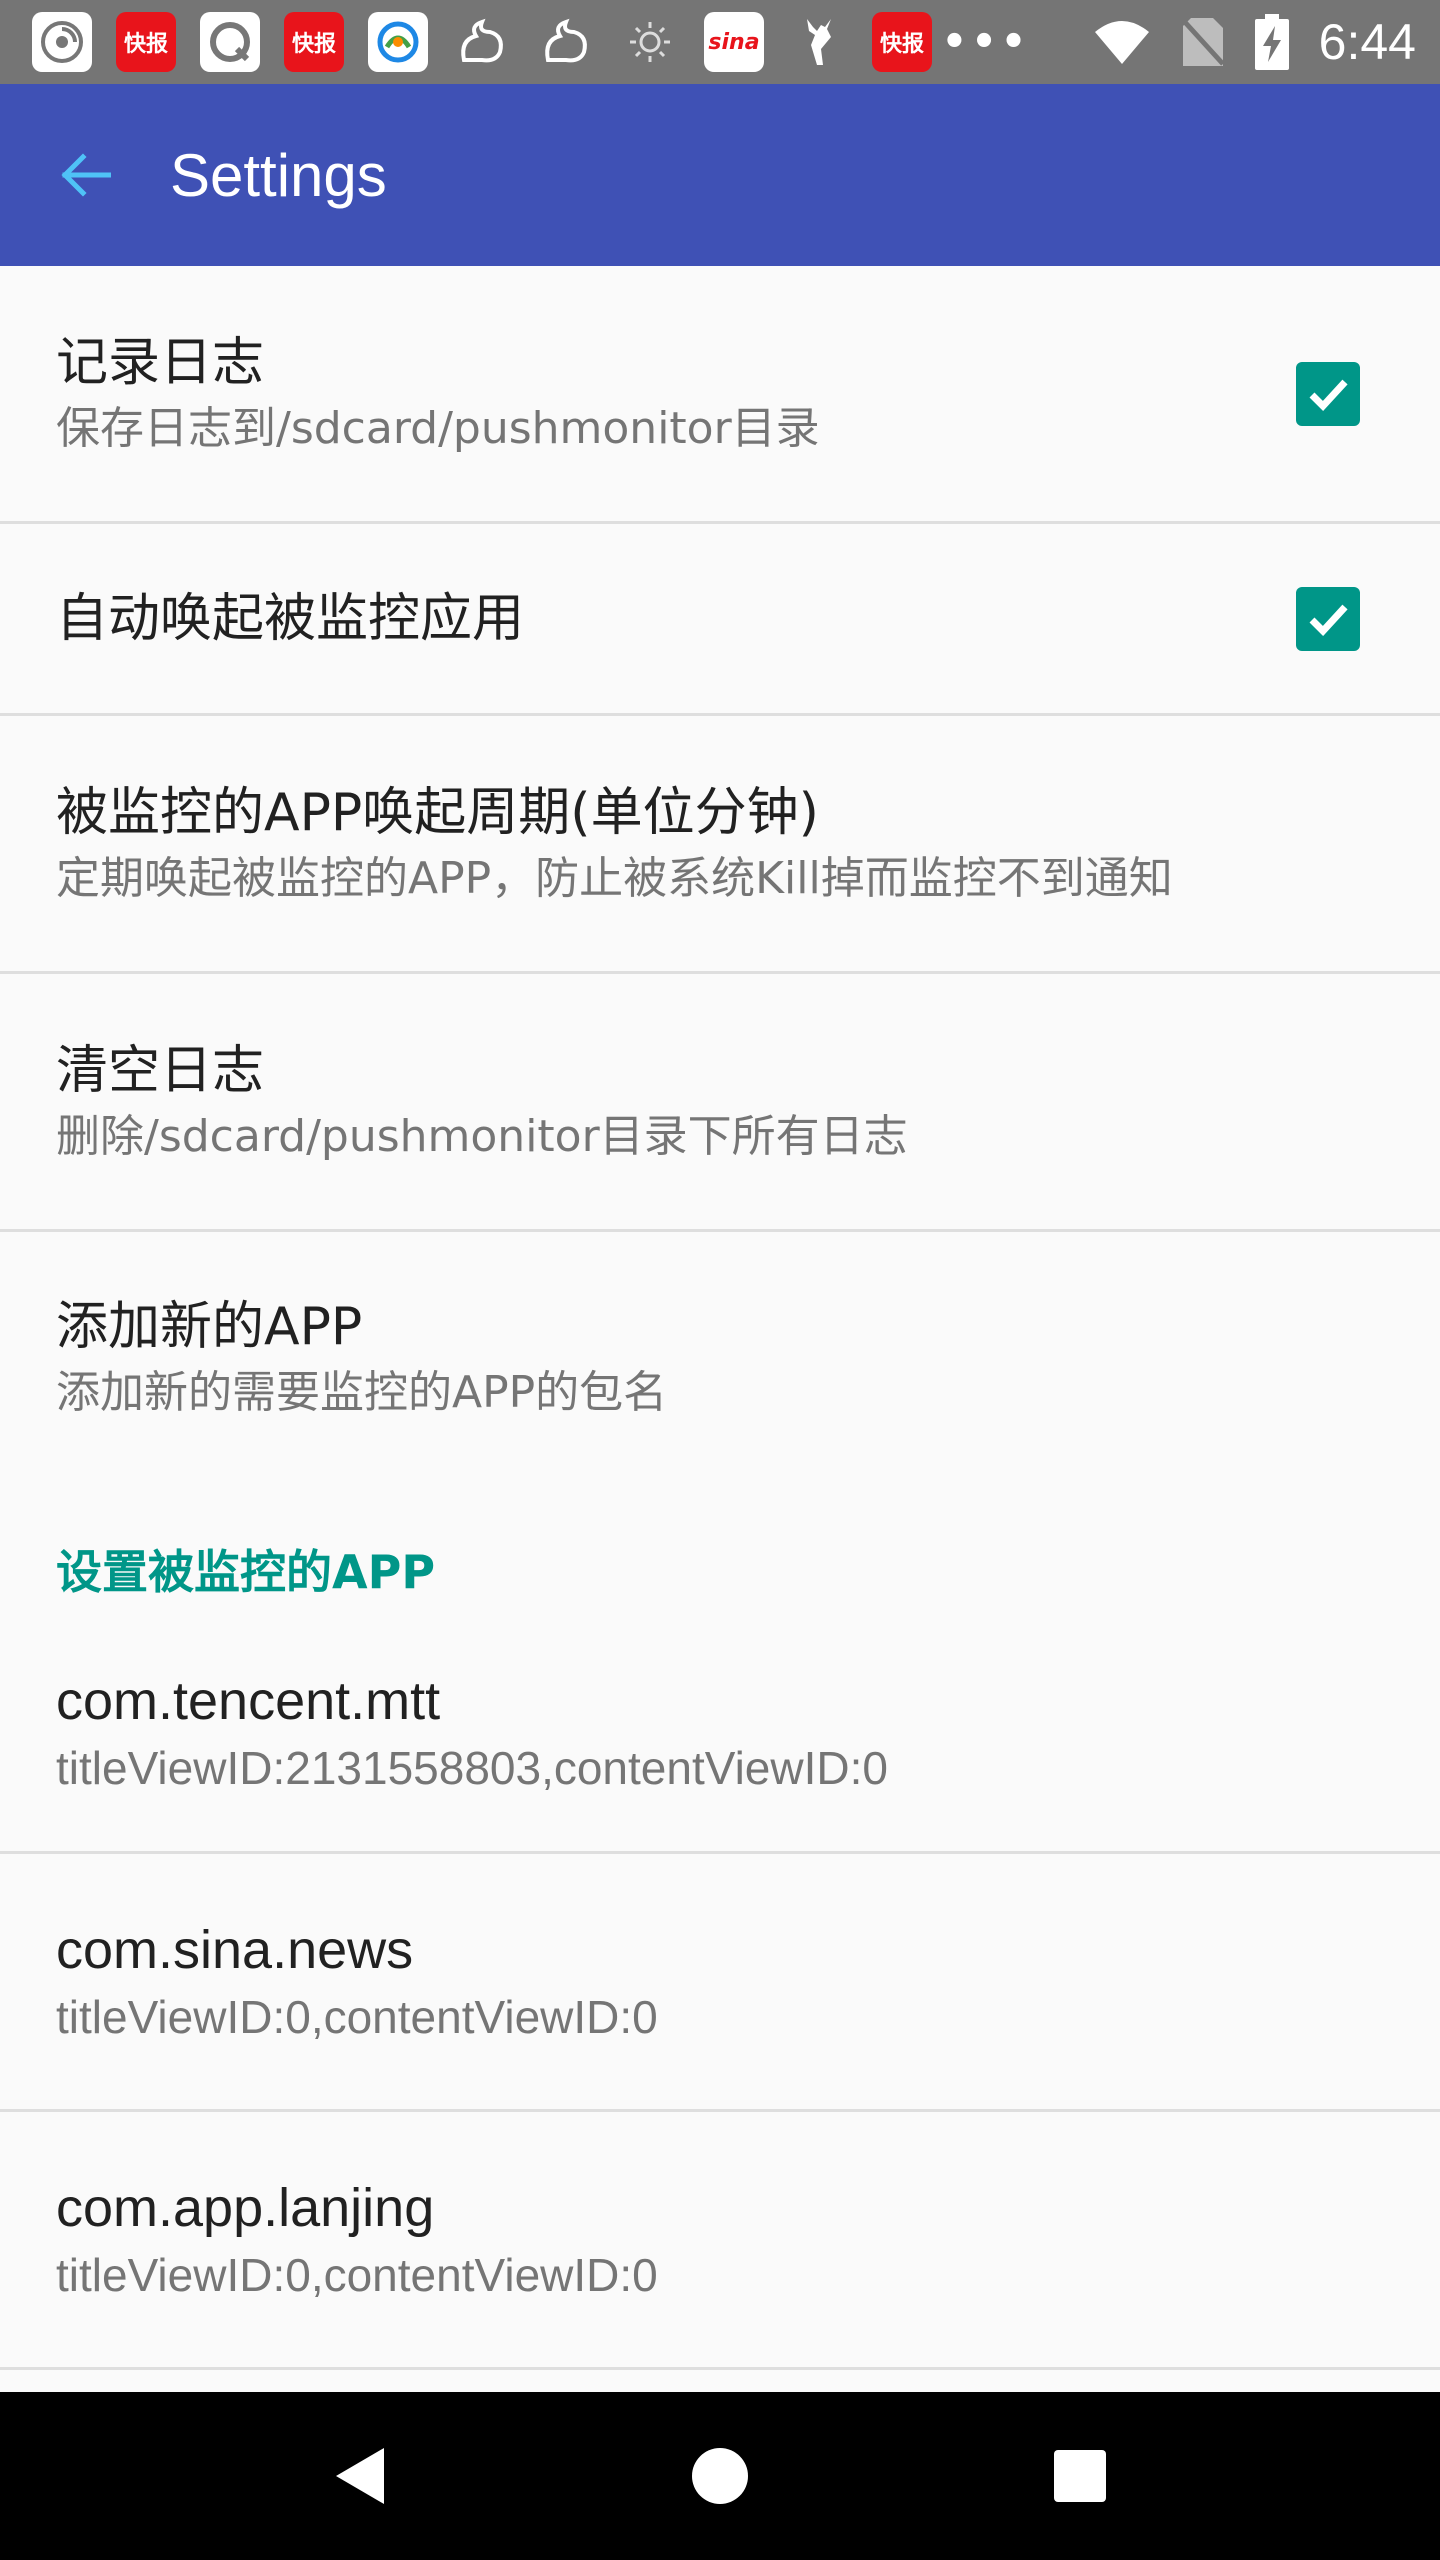 This screenshot has height=2560, width=1440. I want to click on square-recents-icon, so click(1080, 2476).